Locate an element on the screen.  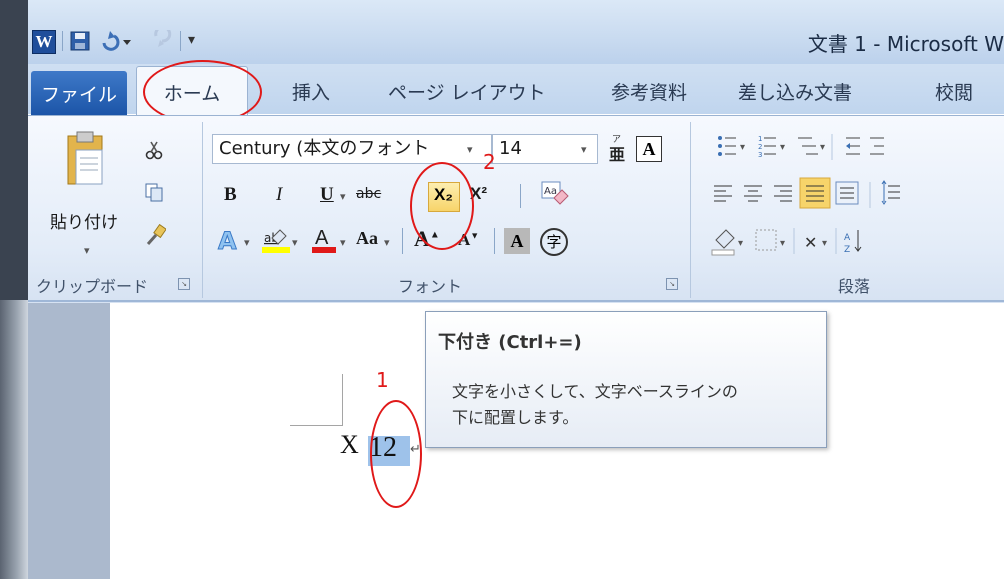
paragraph-row-3: ▾ ▾ ✕ ▾ AZ is located at coordinates (851, 242).